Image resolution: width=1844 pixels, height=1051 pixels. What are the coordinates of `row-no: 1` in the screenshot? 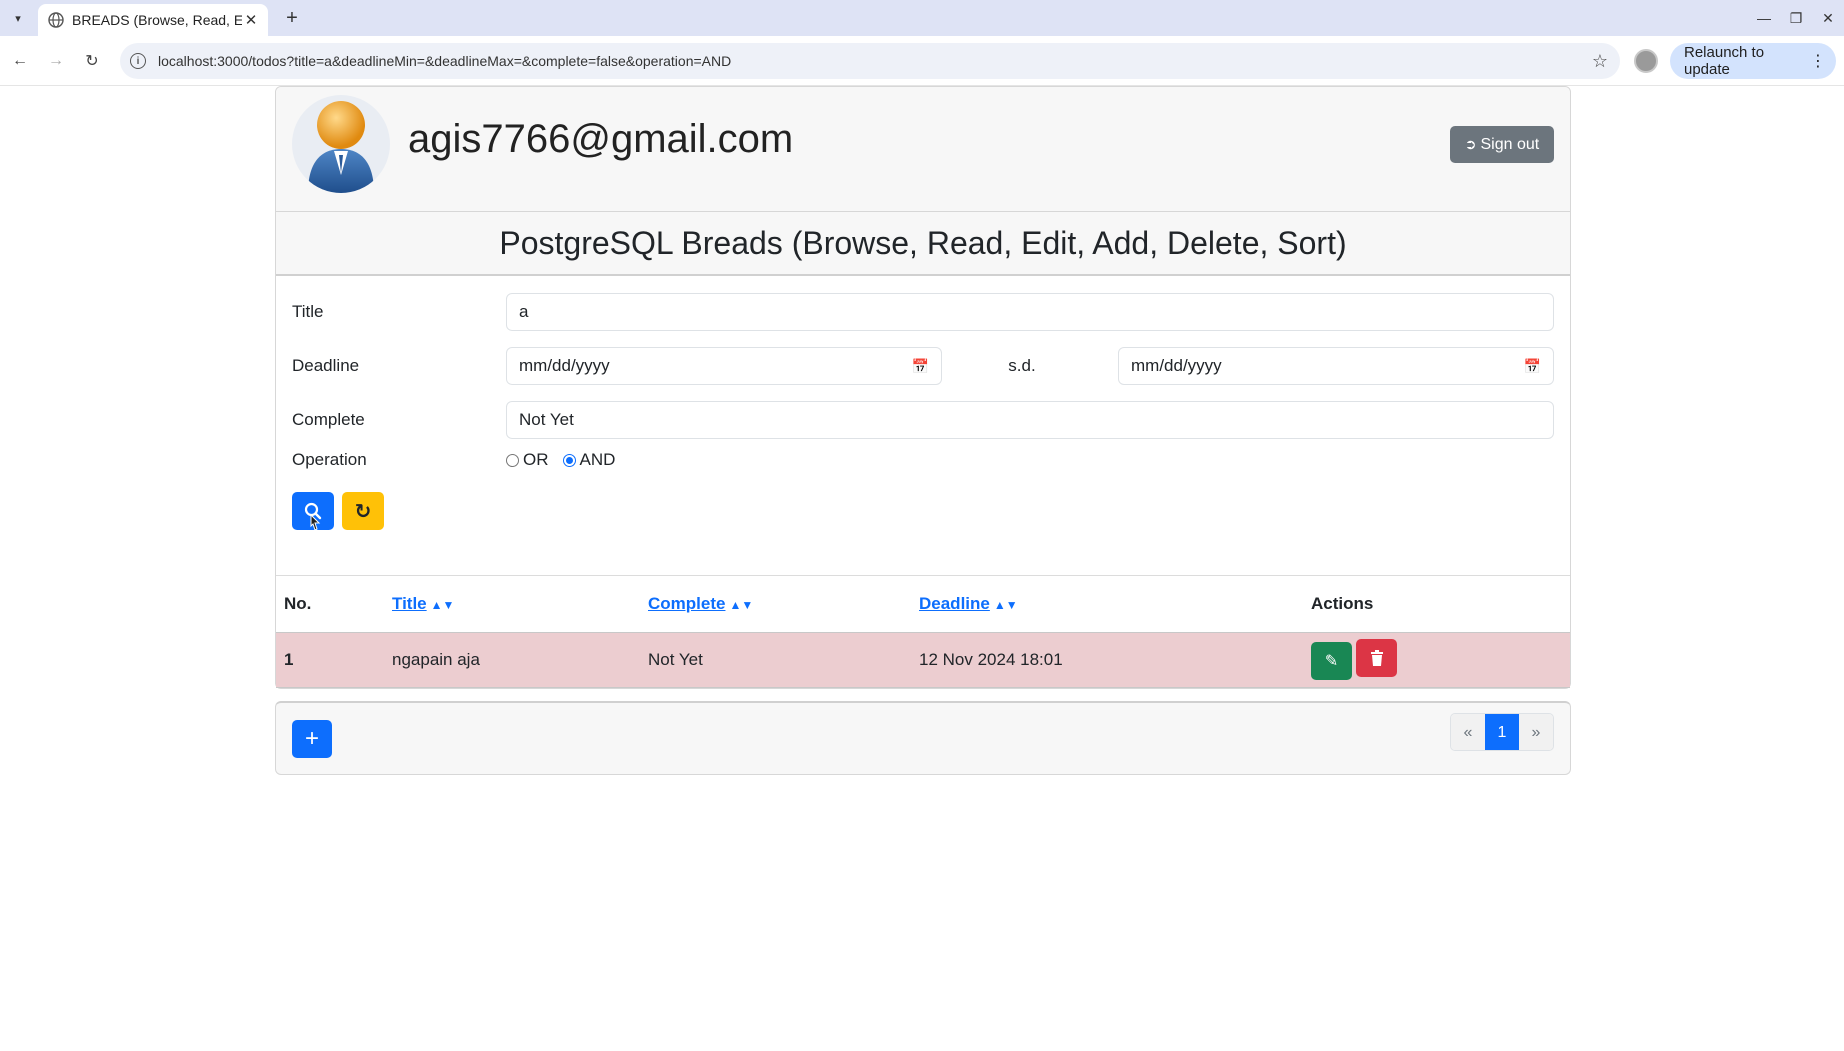 It's located at (330, 660).